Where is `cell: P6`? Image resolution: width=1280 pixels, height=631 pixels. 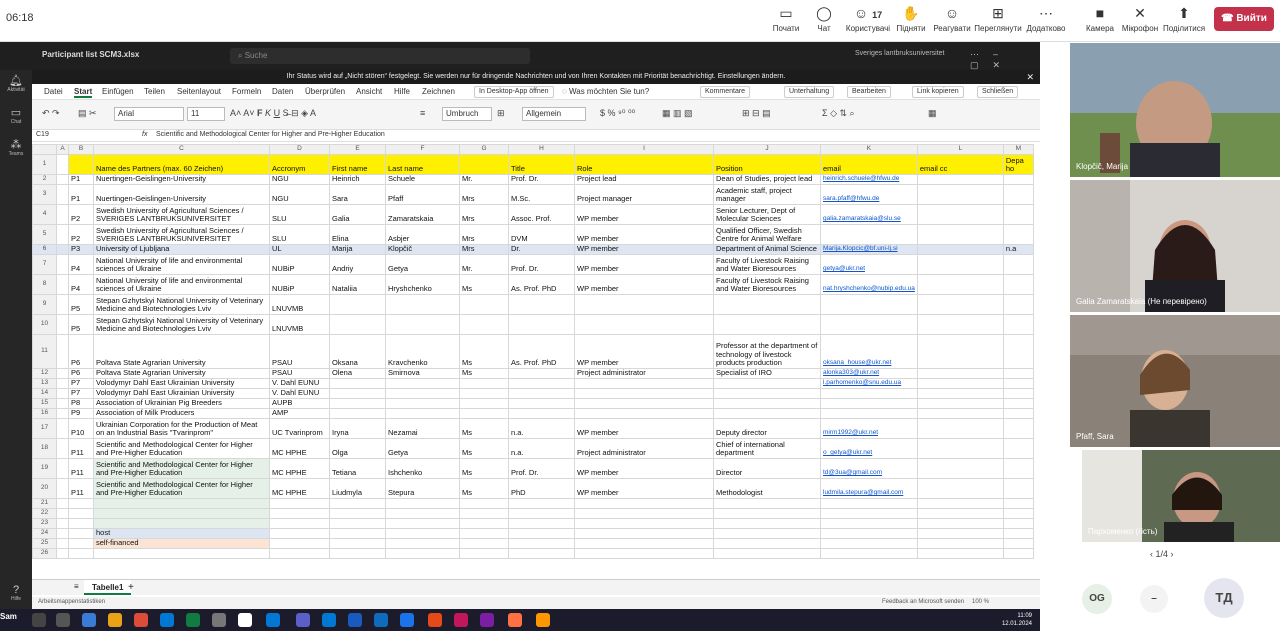
cell: P6 is located at coordinates (81, 351).